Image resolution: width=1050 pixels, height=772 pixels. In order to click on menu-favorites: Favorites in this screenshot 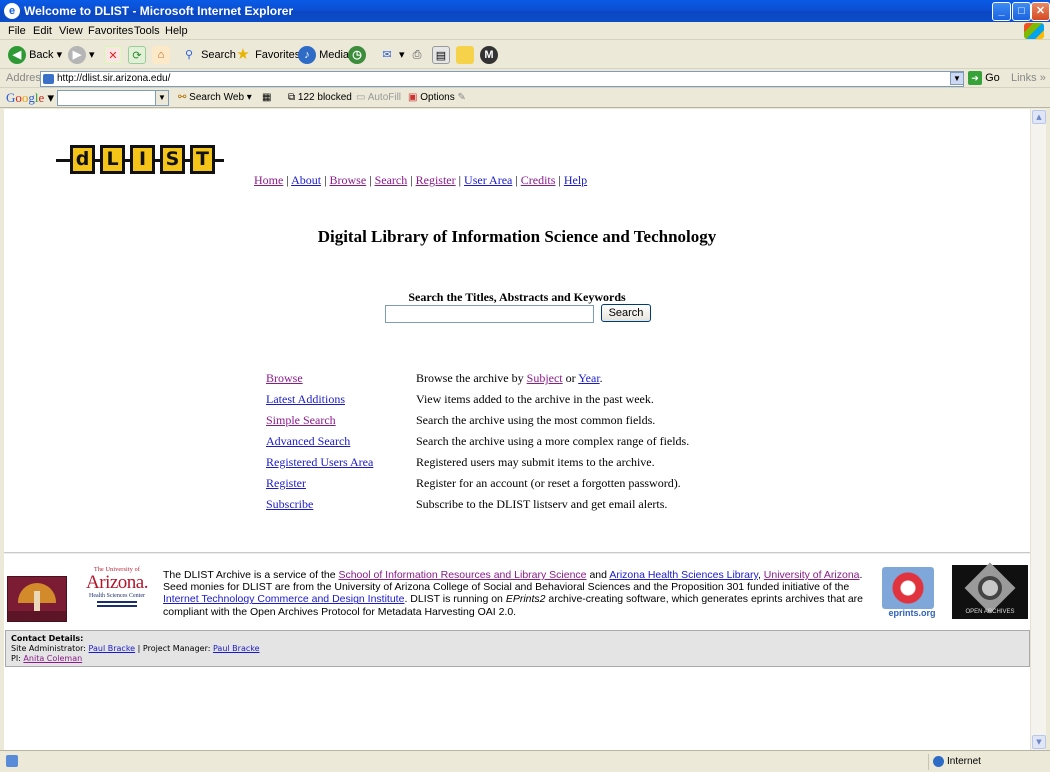, I will do `click(110, 31)`.